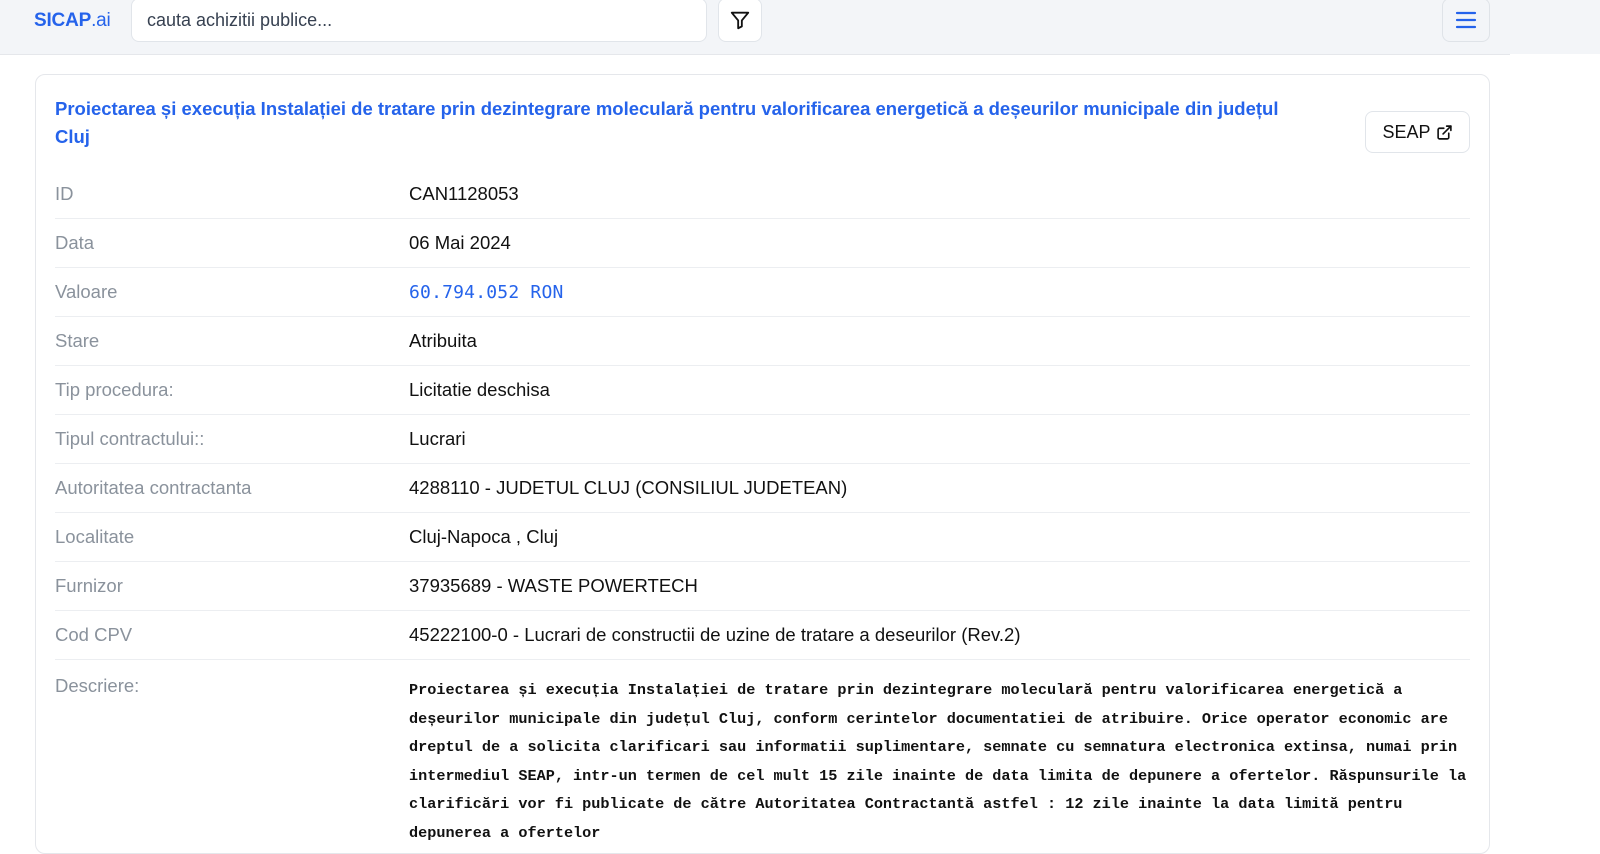  What do you see at coordinates (1444, 132) in the screenshot?
I see `external-link-icon` at bounding box center [1444, 132].